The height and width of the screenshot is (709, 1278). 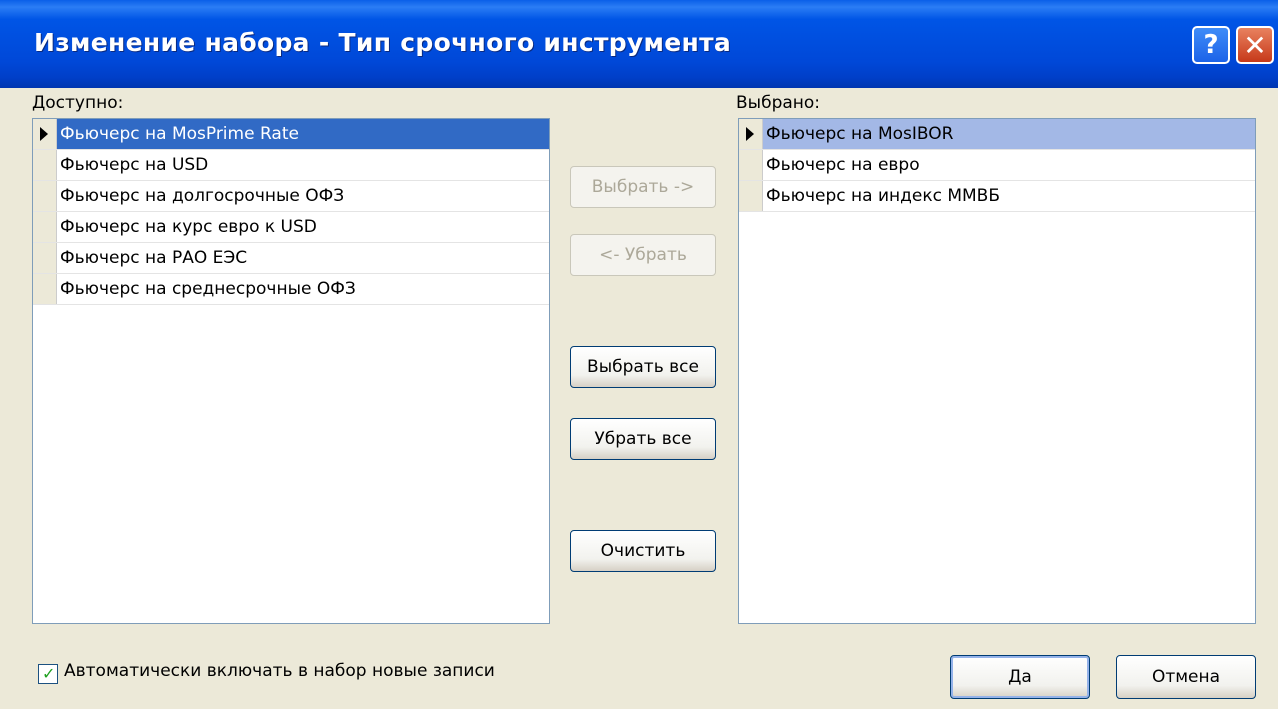 I want to click on list-item-label: Фьючерс на курс евро к USD, so click(x=188, y=227).